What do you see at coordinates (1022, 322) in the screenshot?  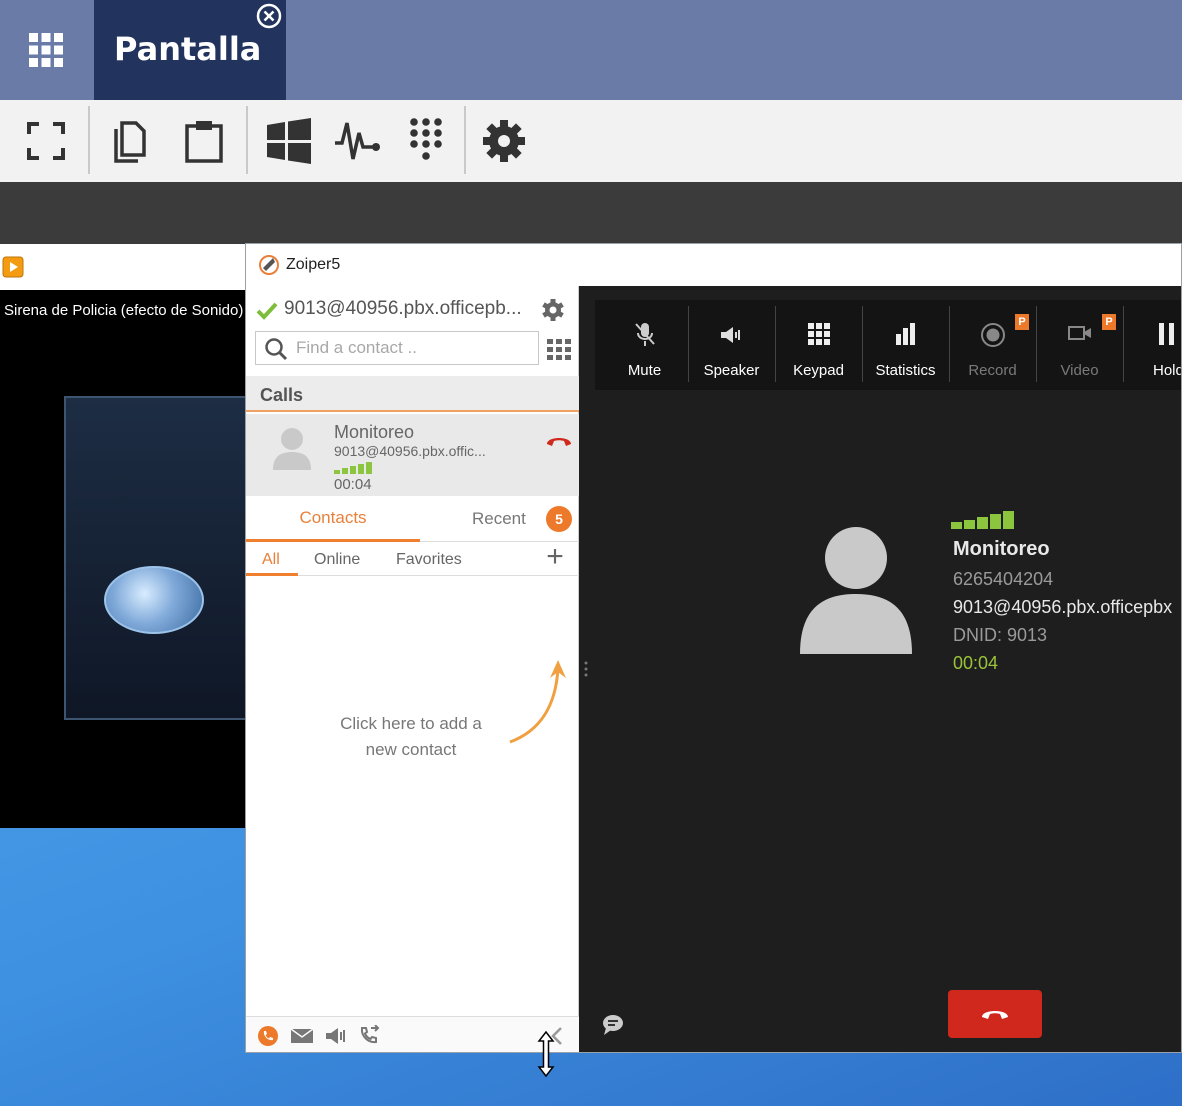 I see `premium-badge: P` at bounding box center [1022, 322].